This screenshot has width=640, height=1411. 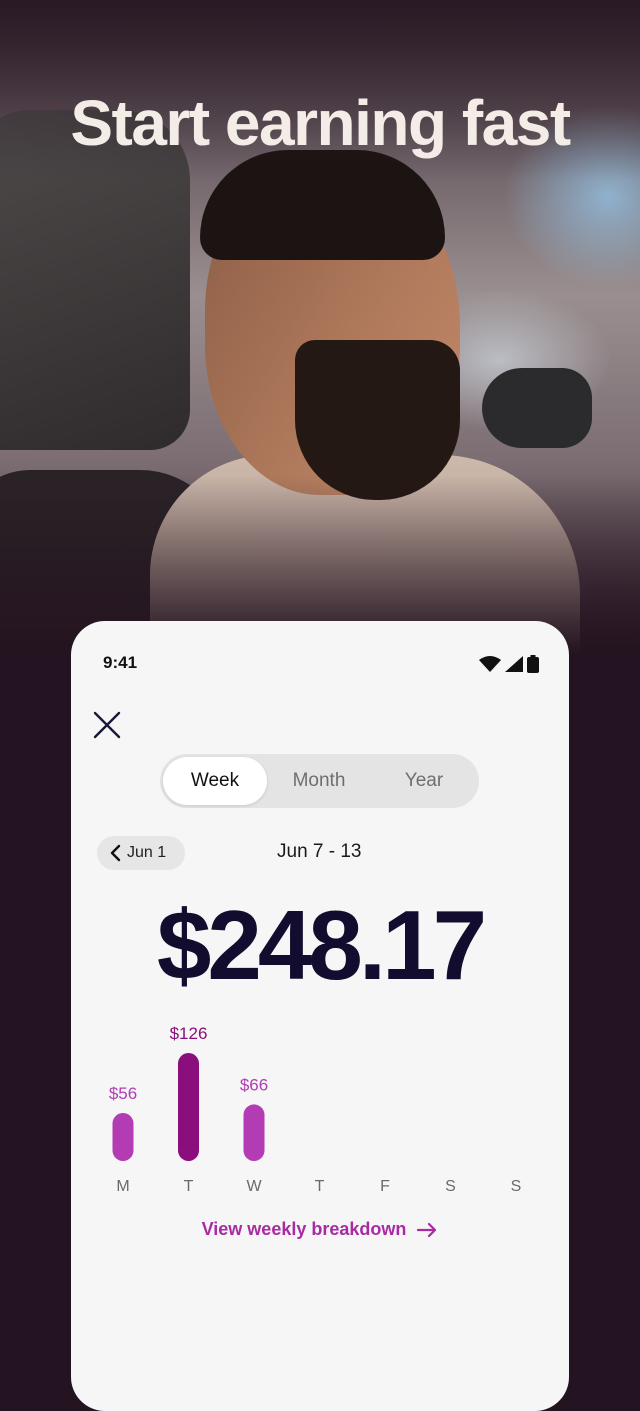 I want to click on close-button, so click(x=107, y=725).